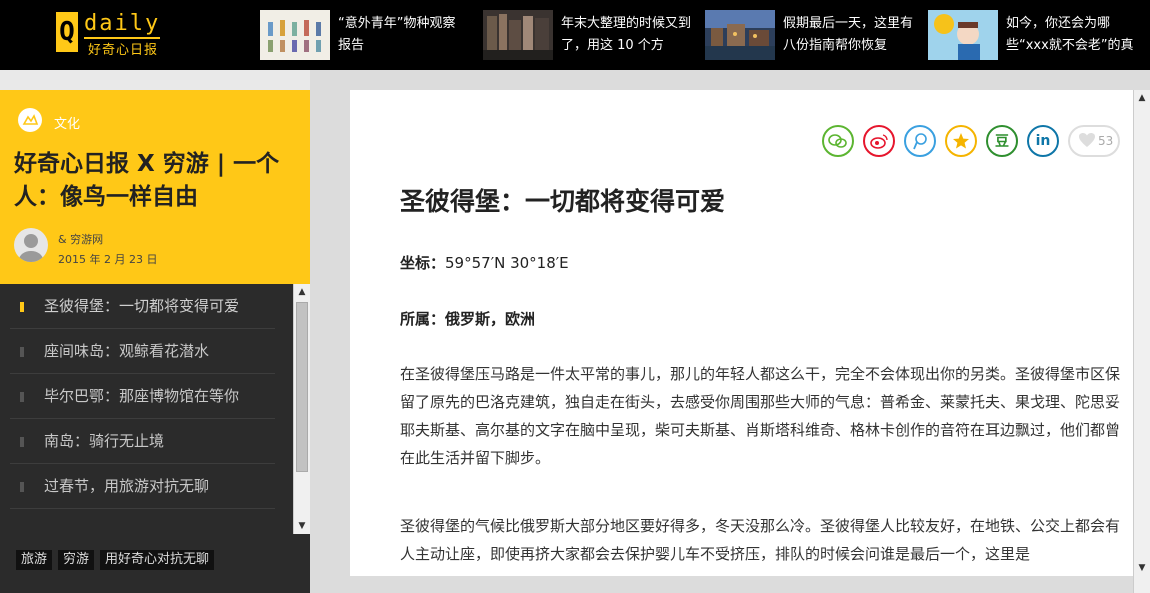 The height and width of the screenshot is (593, 1150). What do you see at coordinates (76, 560) in the screenshot?
I see `tag: 穷游` at bounding box center [76, 560].